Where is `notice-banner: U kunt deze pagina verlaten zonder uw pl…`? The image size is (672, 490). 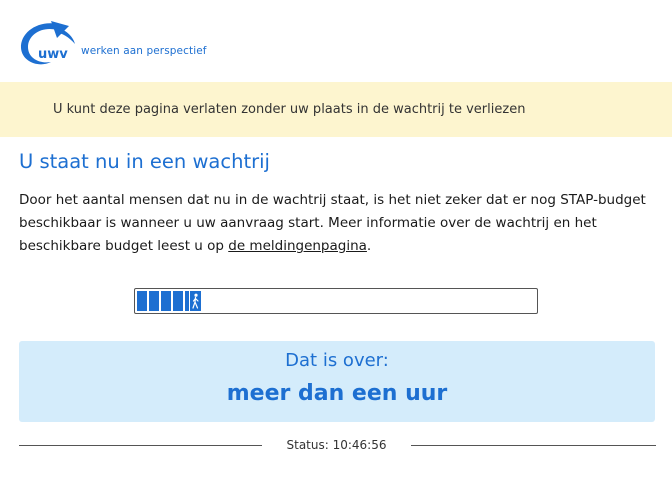 notice-banner: U kunt deze pagina verlaten zonder uw pl… is located at coordinates (336, 109).